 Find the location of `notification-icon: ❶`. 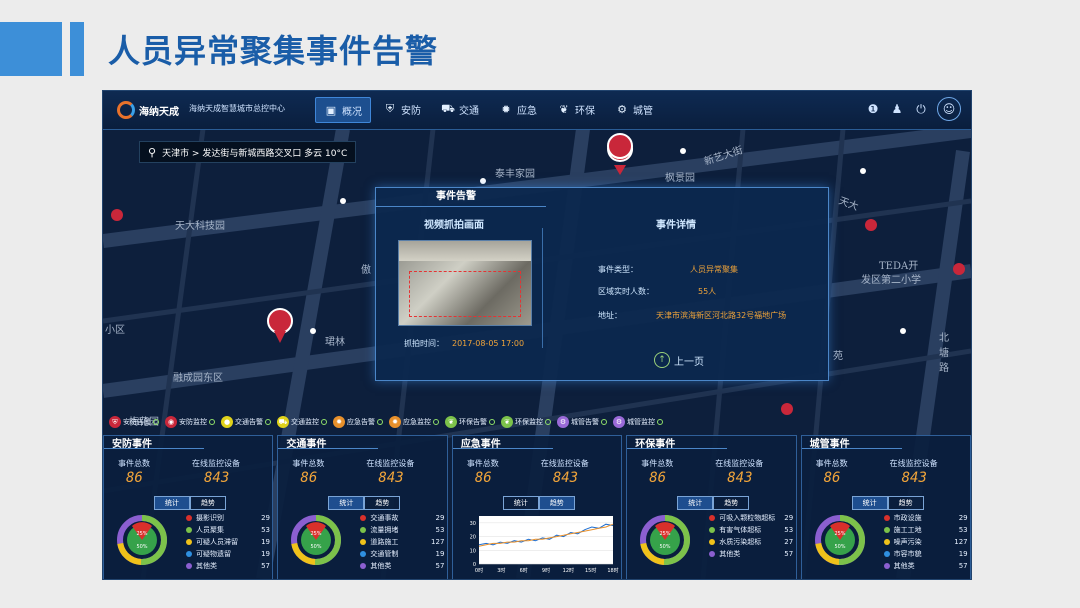

notification-icon: ❶ is located at coordinates (873, 109).